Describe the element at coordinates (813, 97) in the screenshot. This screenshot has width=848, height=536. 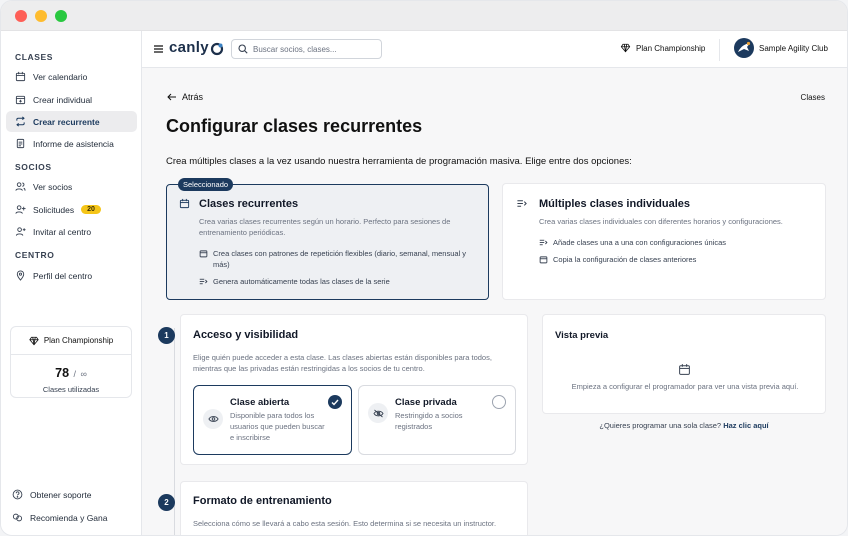
I see `breadcrumb: Clases` at that location.